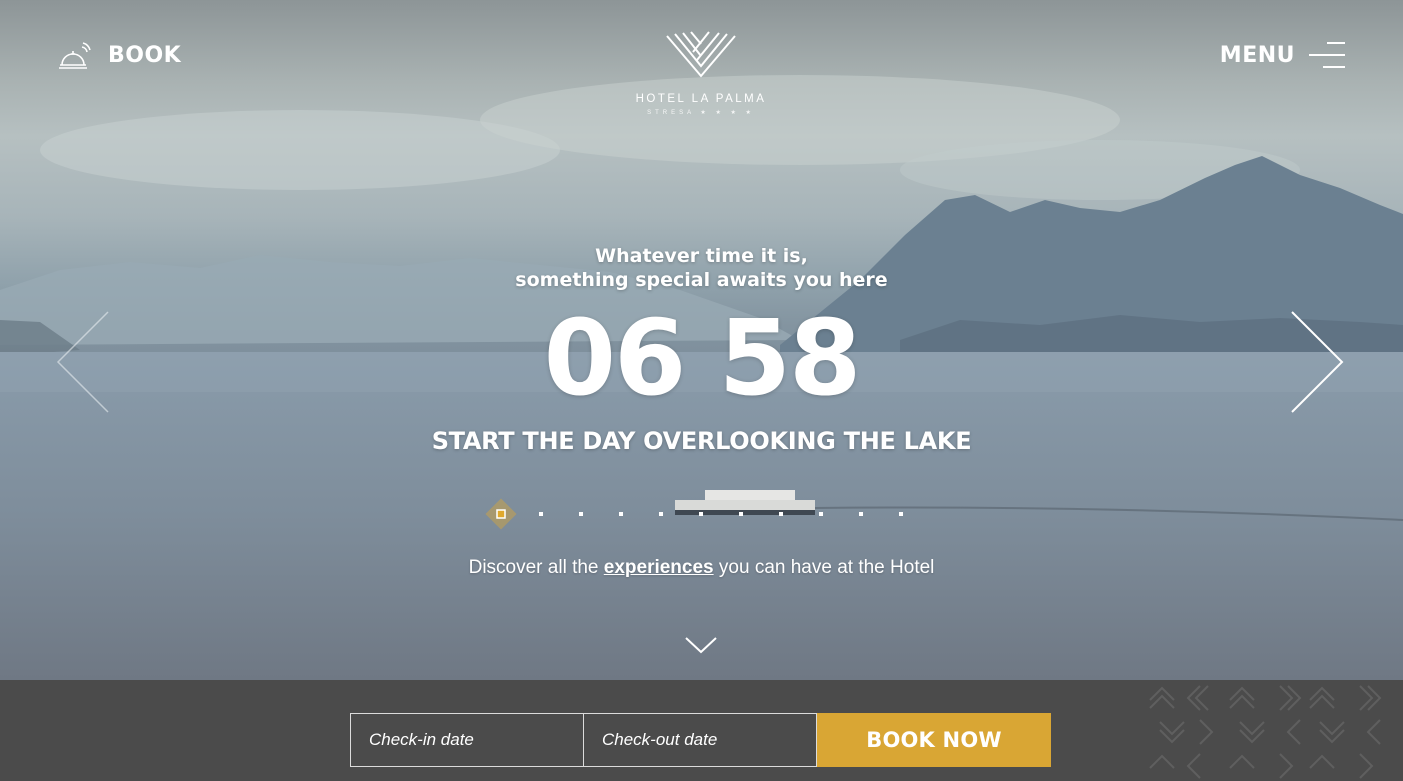 This screenshot has width=1403, height=781. Describe the element at coordinates (1327, 55) in the screenshot. I see `hamburger-icon` at that location.